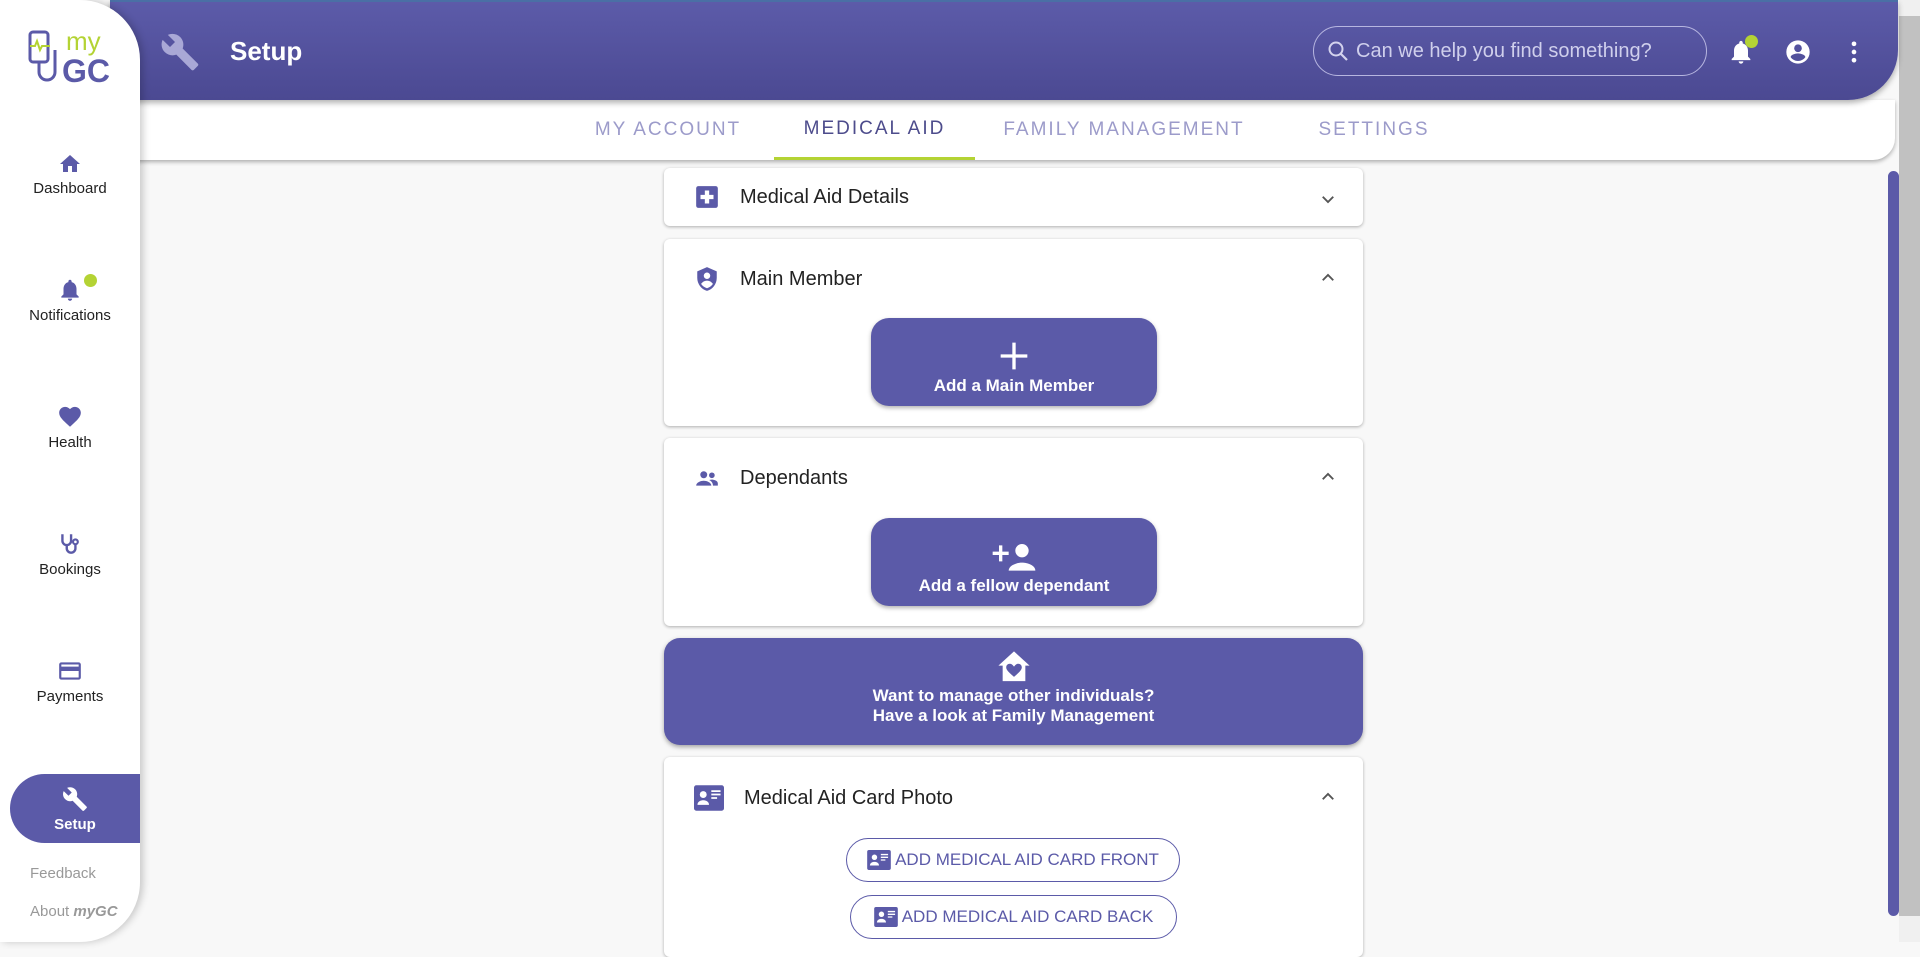 The height and width of the screenshot is (957, 1920). I want to click on about-brand: myGC, so click(95, 911).